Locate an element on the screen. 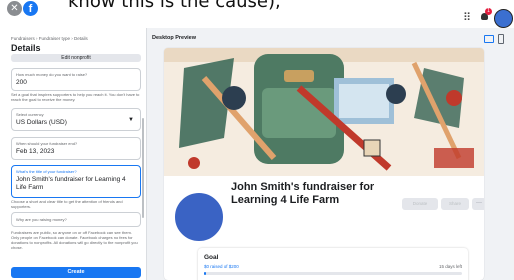 This screenshot has width=514, height=280. reason-field: Why are you raising money? is located at coordinates (76, 219).